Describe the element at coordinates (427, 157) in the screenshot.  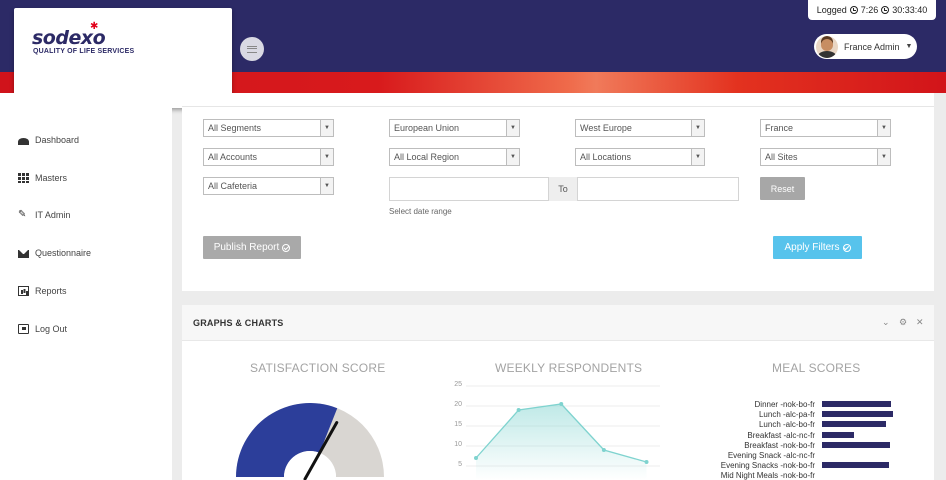
I see `select-value: All Local Region` at that location.